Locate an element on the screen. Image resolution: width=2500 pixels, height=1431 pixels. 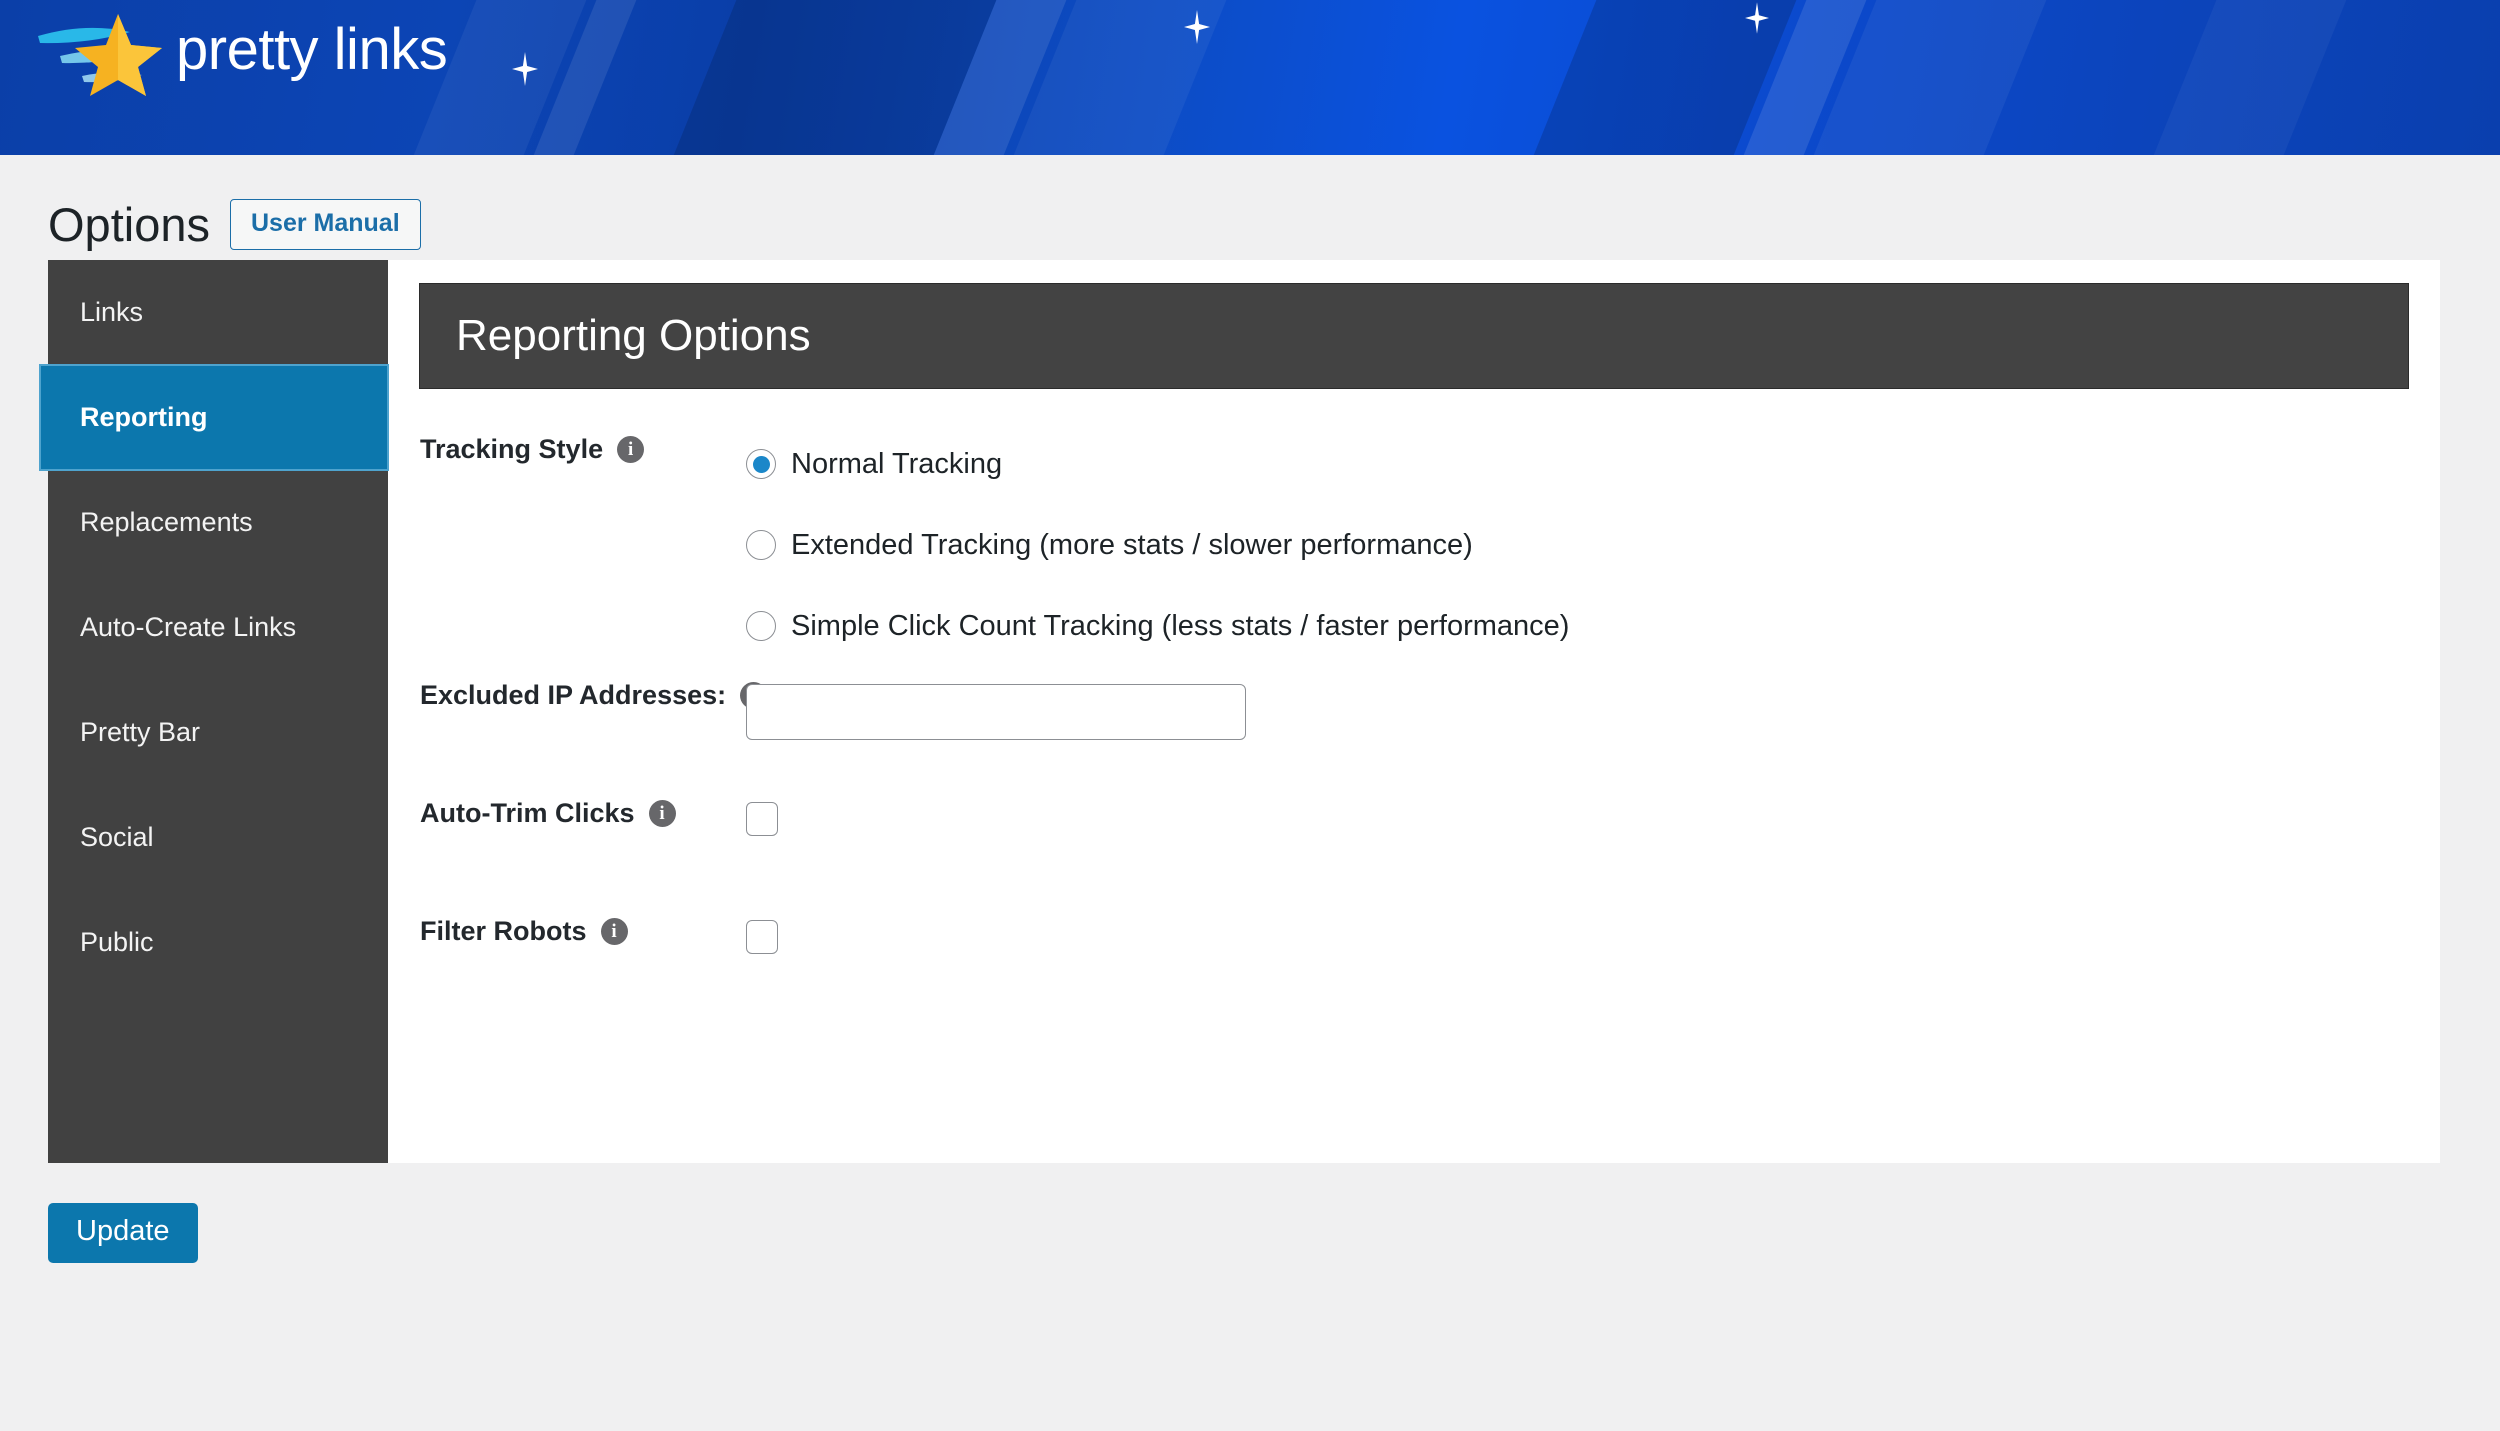
sidebar-item-label: Replacements is located at coordinates (166, 522).